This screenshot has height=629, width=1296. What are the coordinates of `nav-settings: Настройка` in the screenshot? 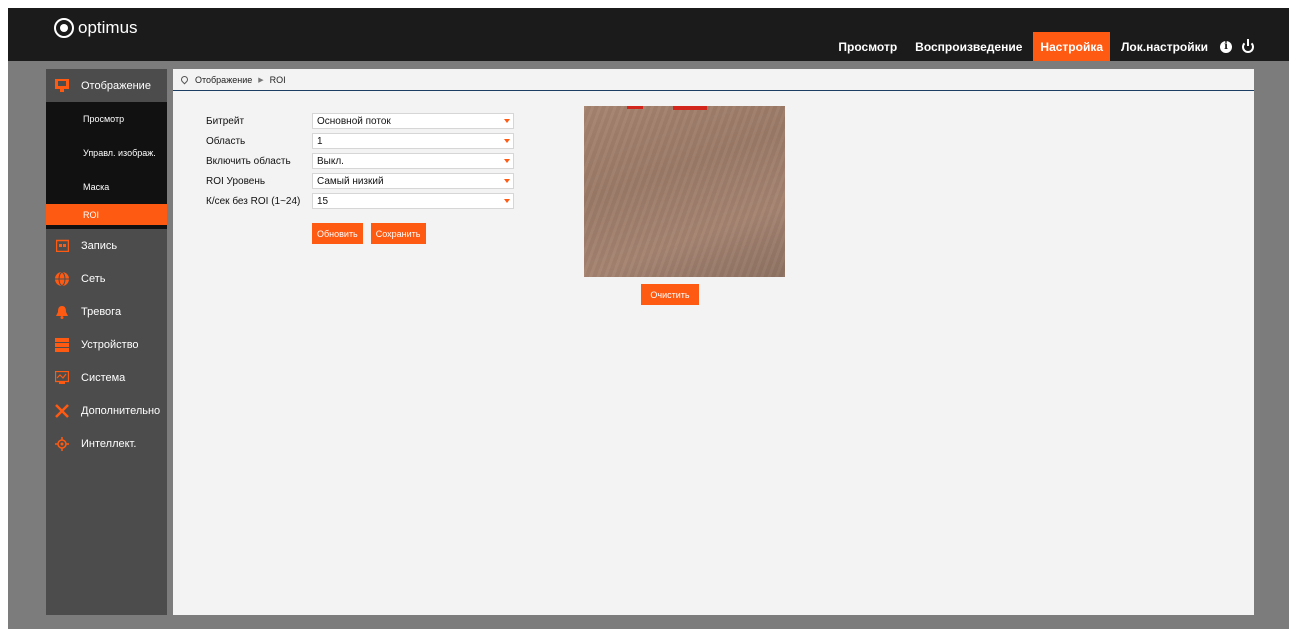 It's located at (1072, 46).